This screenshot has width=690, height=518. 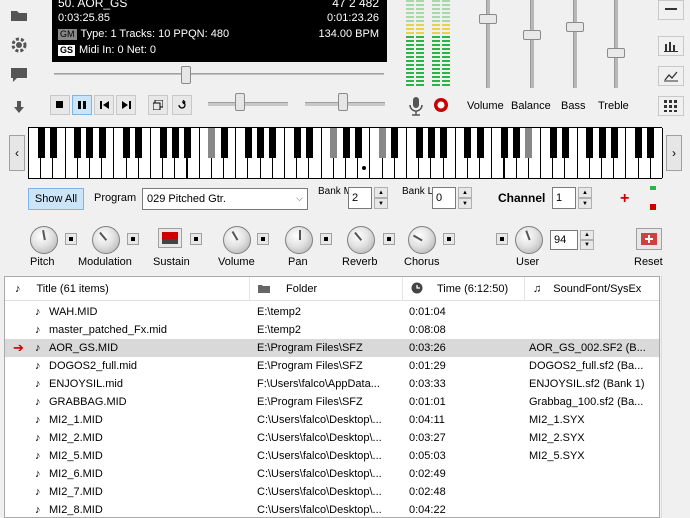 What do you see at coordinates (532, 44) in the screenshot?
I see `balance-slider` at bounding box center [532, 44].